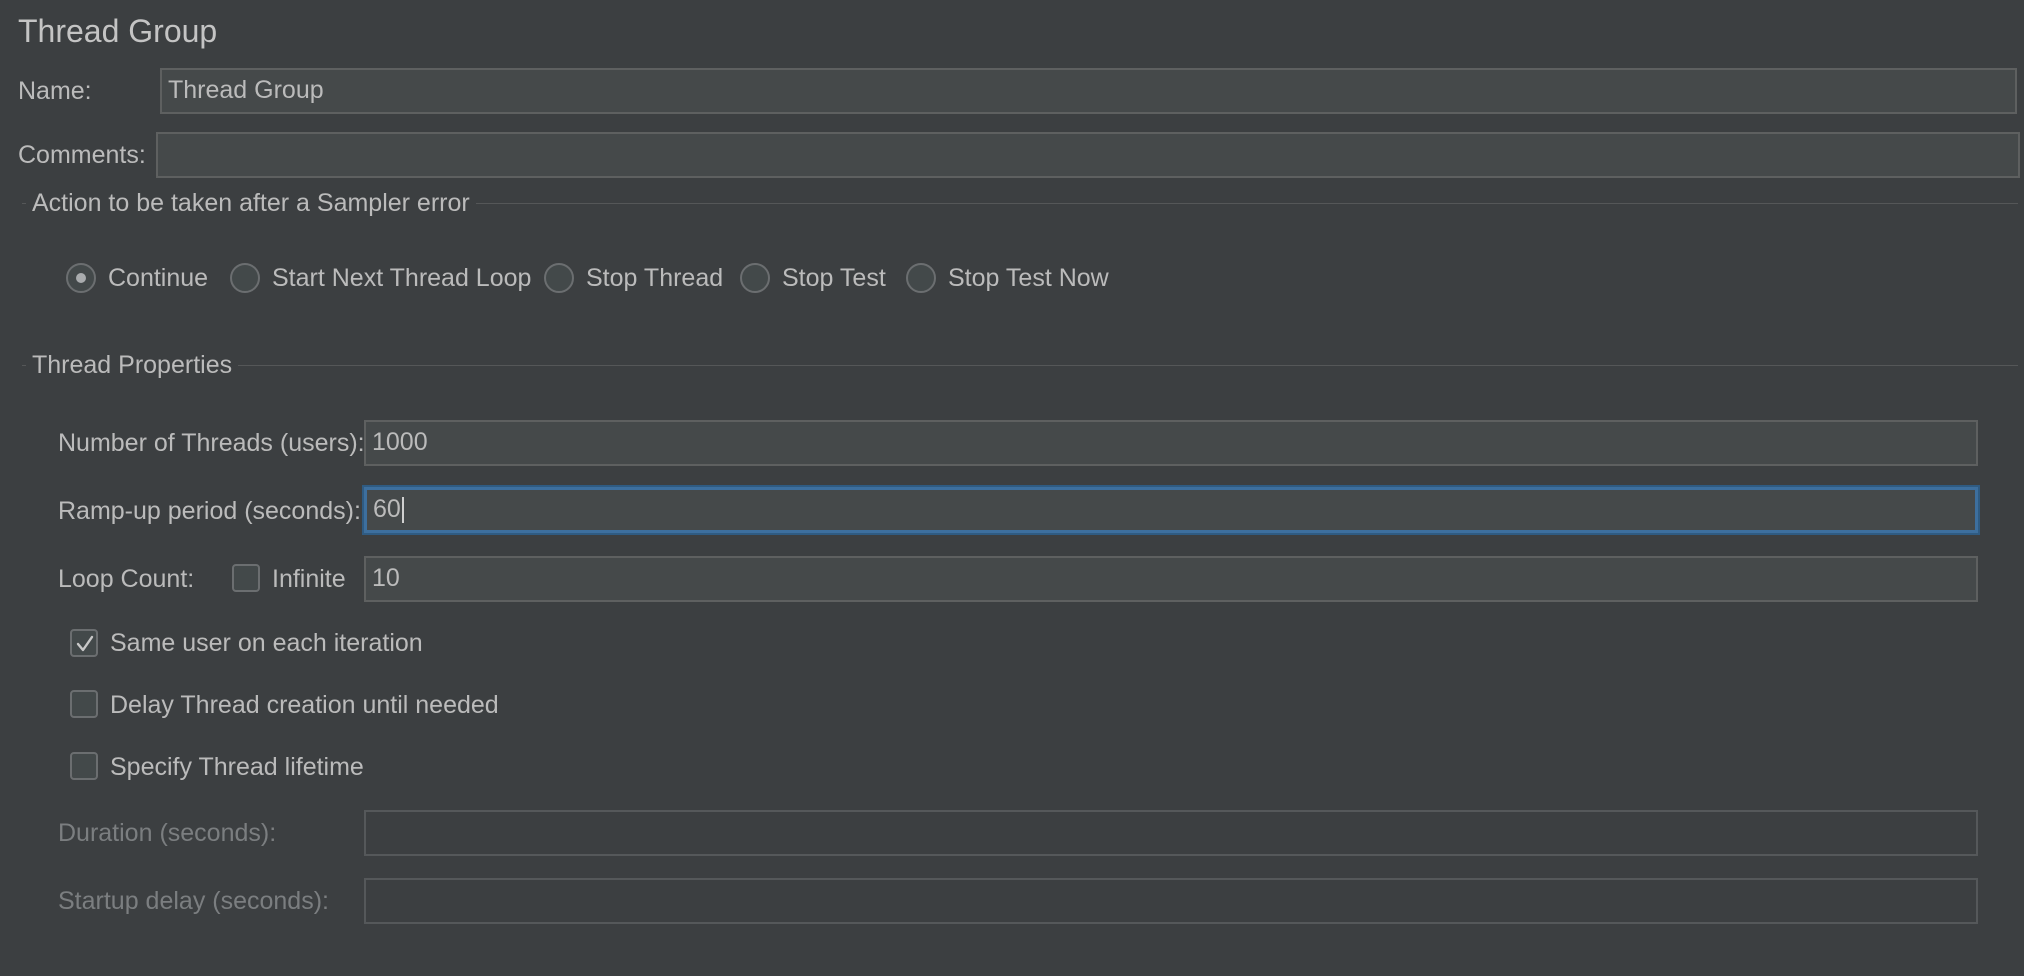 Image resolution: width=2024 pixels, height=976 pixels. I want to click on same-user-label: Same user on each iteration, so click(266, 643).